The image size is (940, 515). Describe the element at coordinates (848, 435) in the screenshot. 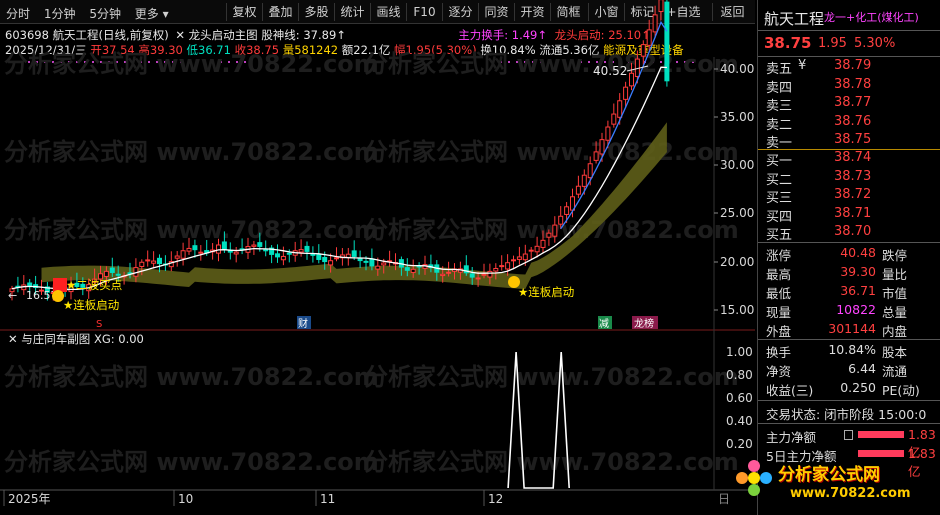

I see `info-icon` at that location.